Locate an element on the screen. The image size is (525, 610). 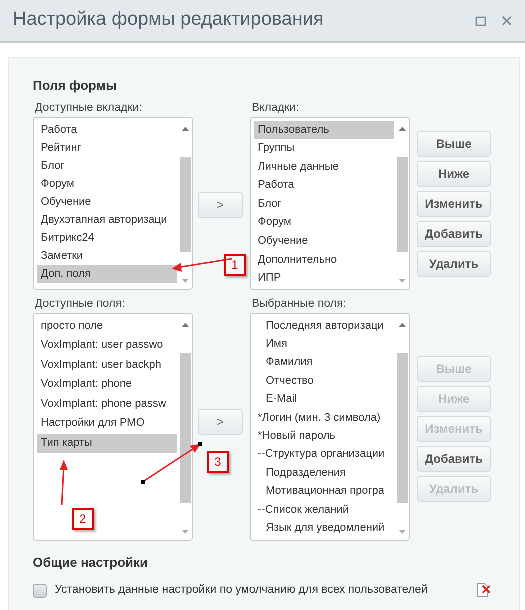
section-title: Общие настройки is located at coordinates (91, 563).